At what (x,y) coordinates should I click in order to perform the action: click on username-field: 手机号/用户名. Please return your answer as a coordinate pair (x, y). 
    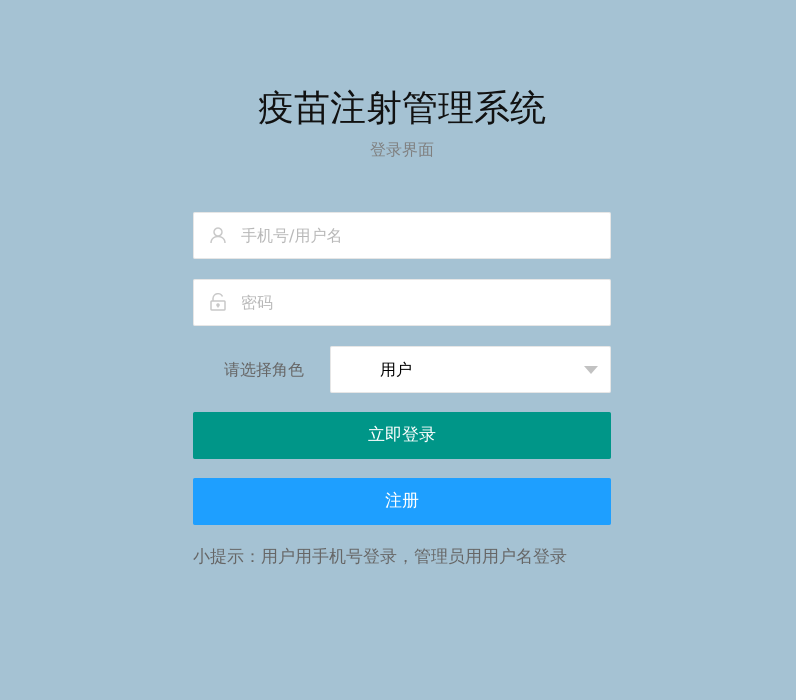
    Looking at the image, I should click on (402, 235).